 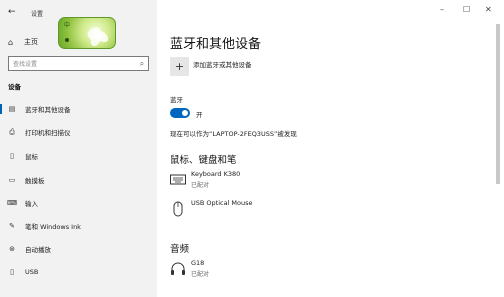 I want to click on sidebar-item-usb: ▯ USB, so click(x=78, y=272).